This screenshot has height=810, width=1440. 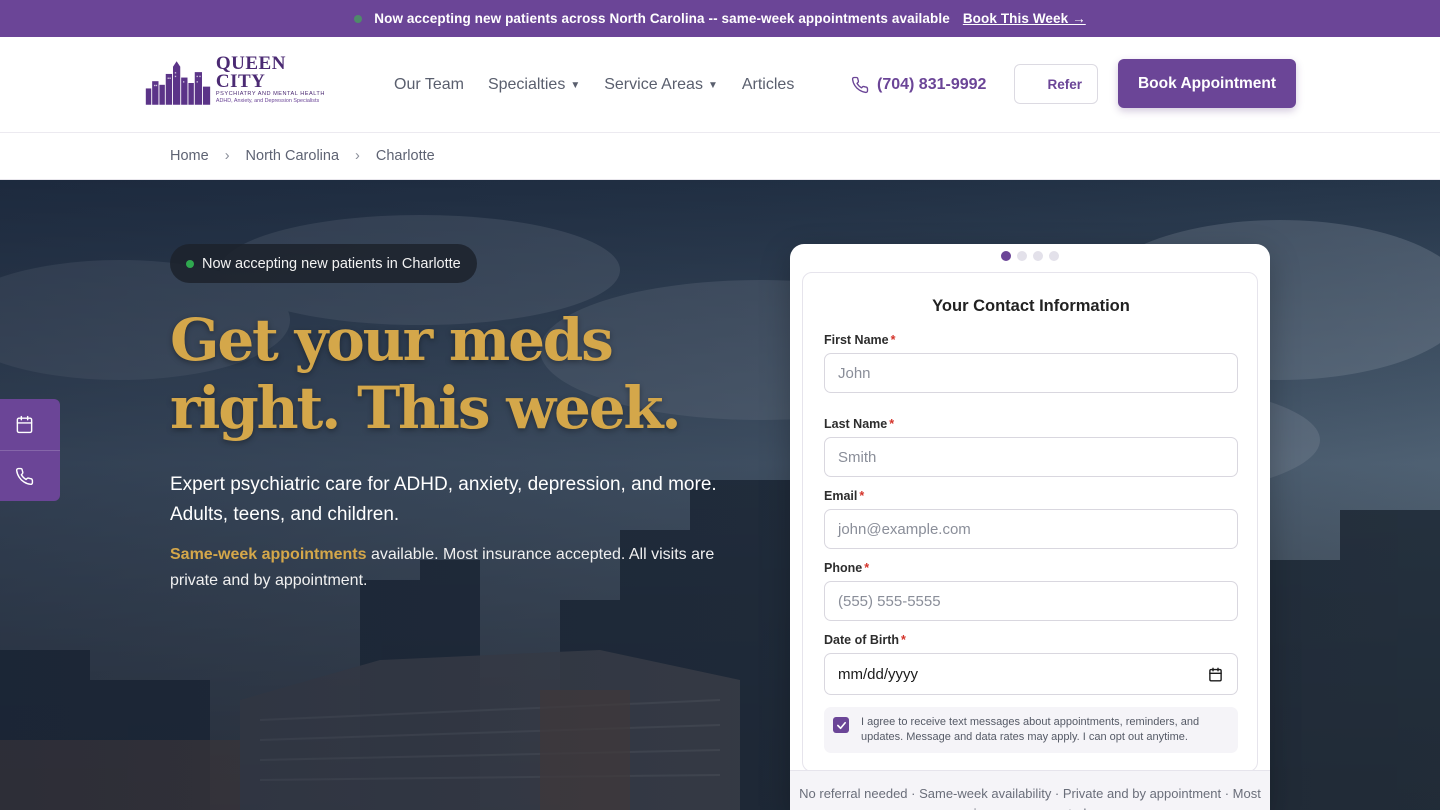 What do you see at coordinates (878, 674) in the screenshot?
I see `dob-placeholder: mm/dd/yyyy` at bounding box center [878, 674].